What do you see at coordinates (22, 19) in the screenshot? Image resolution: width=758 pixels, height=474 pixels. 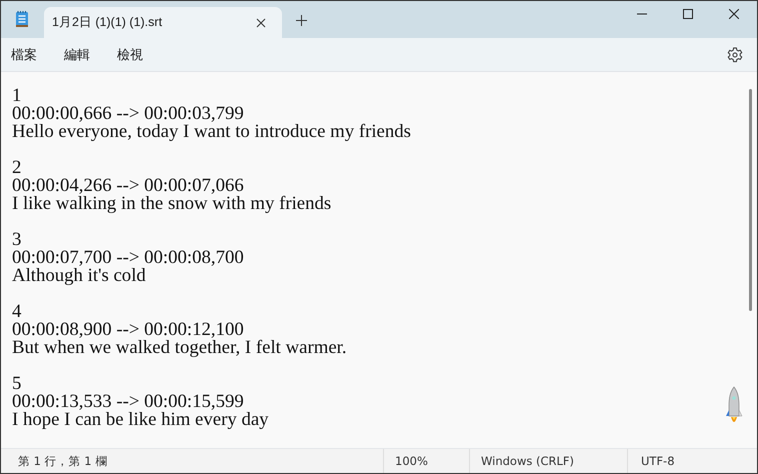 I see `notepad-icon` at bounding box center [22, 19].